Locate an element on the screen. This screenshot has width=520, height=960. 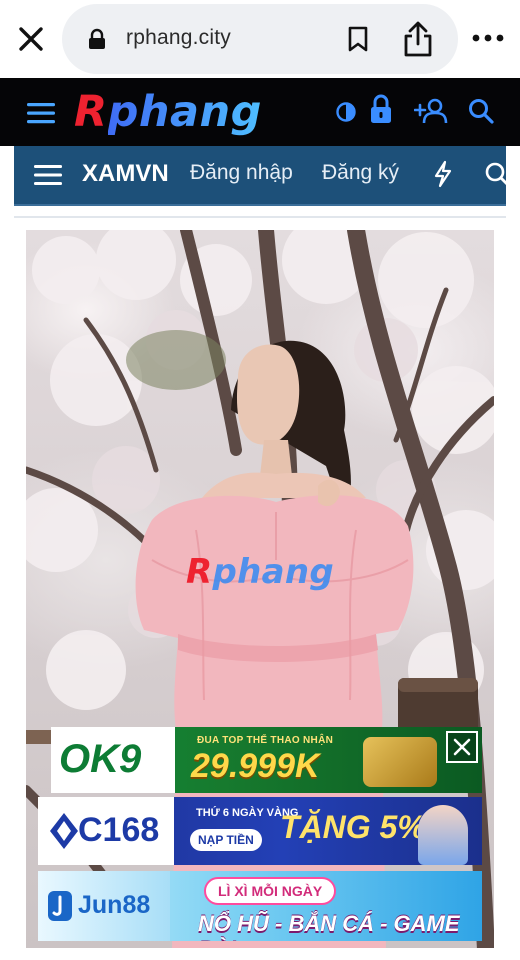
ad-close-button is located at coordinates (462, 747).